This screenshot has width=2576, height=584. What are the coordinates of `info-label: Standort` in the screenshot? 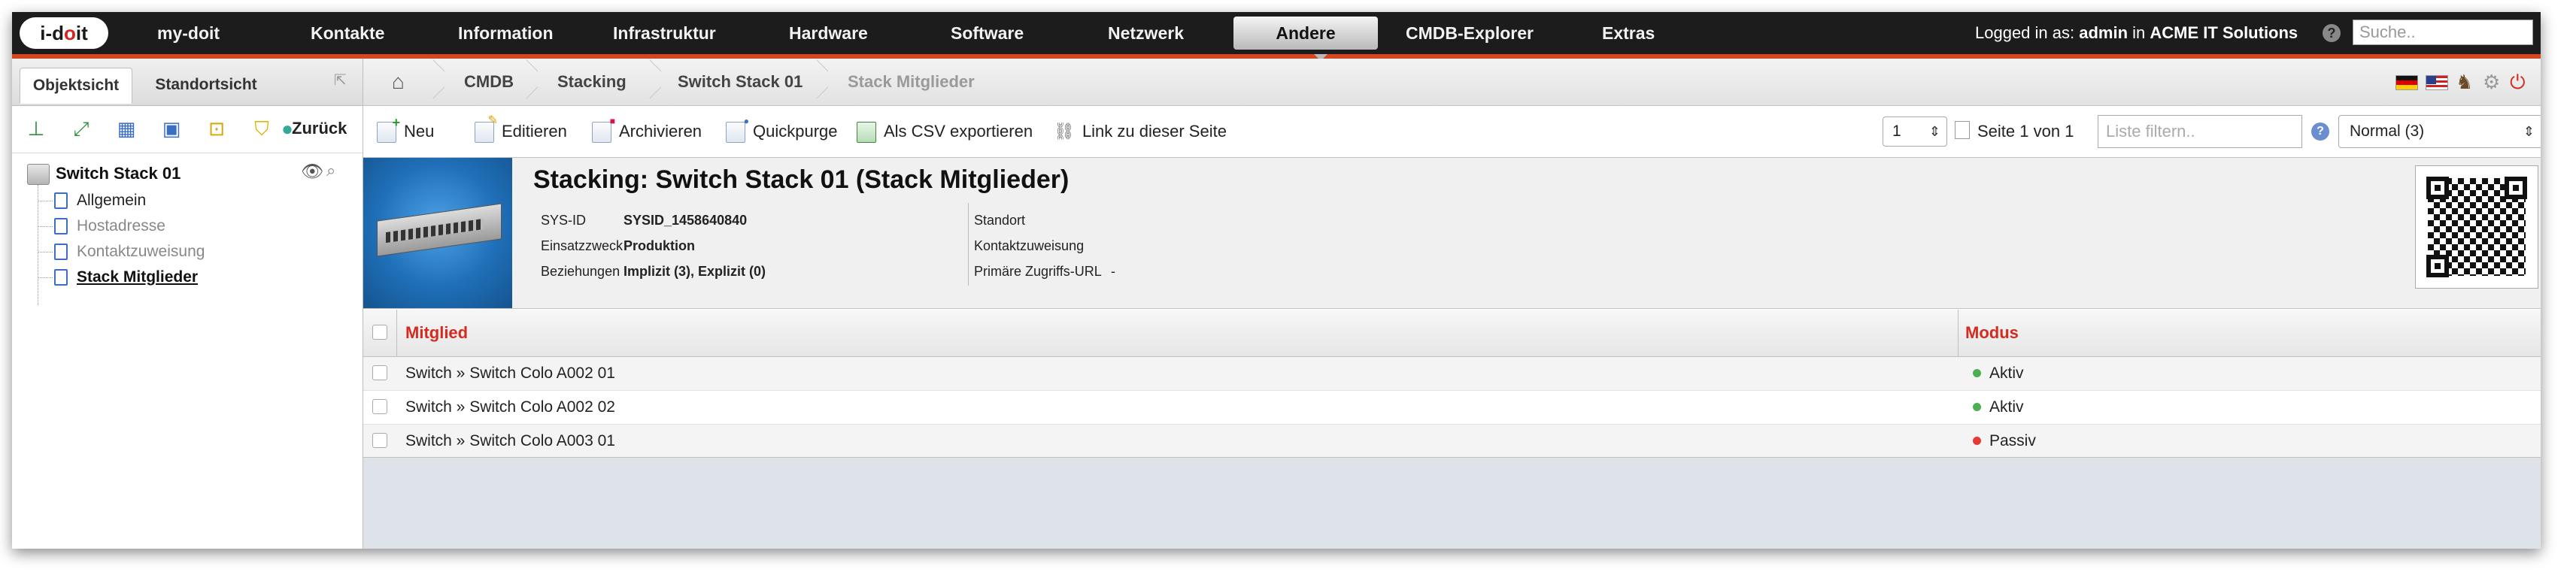 It's located at (1000, 220).